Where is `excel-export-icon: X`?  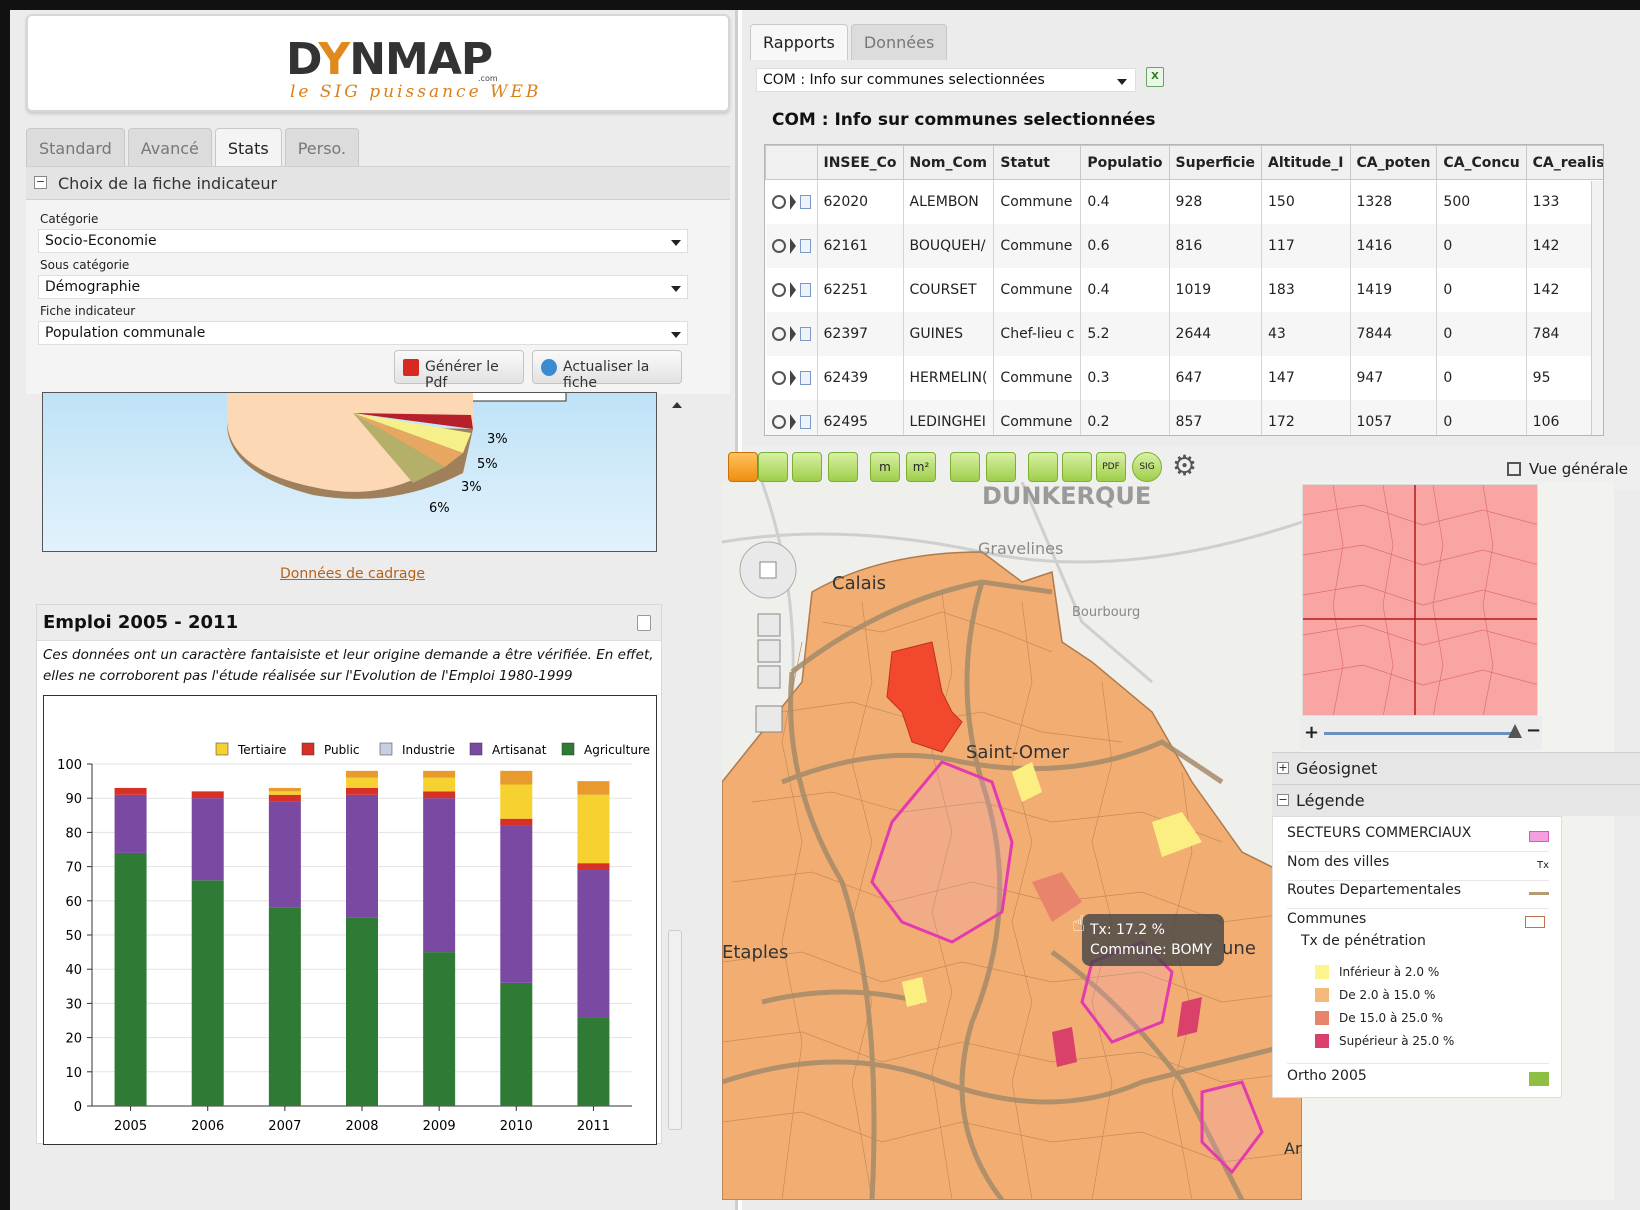
excel-export-icon: X is located at coordinates (1155, 77).